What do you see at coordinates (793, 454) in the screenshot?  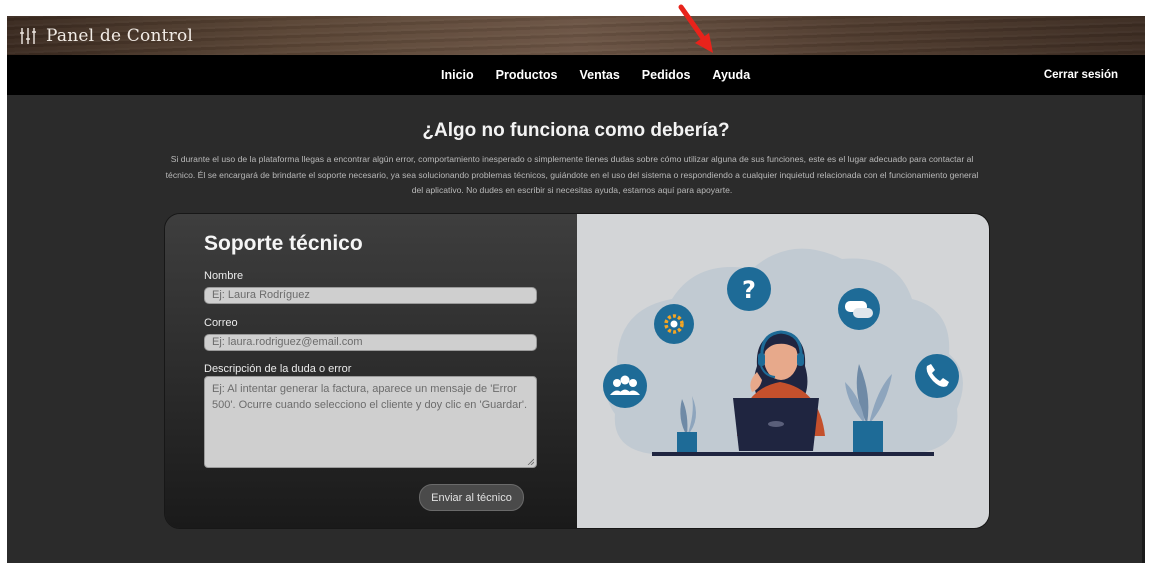 I see `desk-line` at bounding box center [793, 454].